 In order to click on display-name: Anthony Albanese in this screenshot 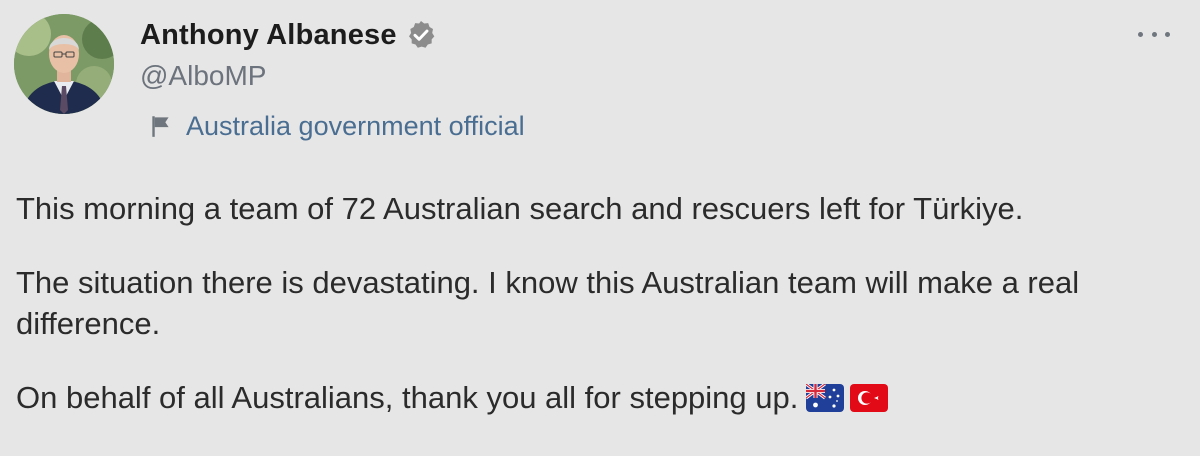, I will do `click(268, 35)`.